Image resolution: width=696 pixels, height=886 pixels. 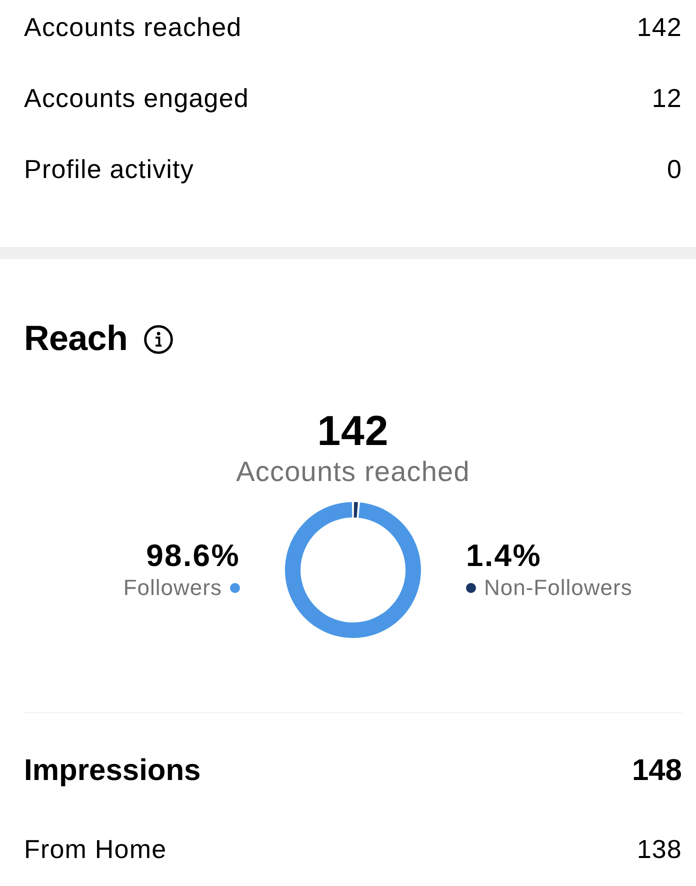 I want to click on percent-value: 98.6%, so click(x=193, y=556).